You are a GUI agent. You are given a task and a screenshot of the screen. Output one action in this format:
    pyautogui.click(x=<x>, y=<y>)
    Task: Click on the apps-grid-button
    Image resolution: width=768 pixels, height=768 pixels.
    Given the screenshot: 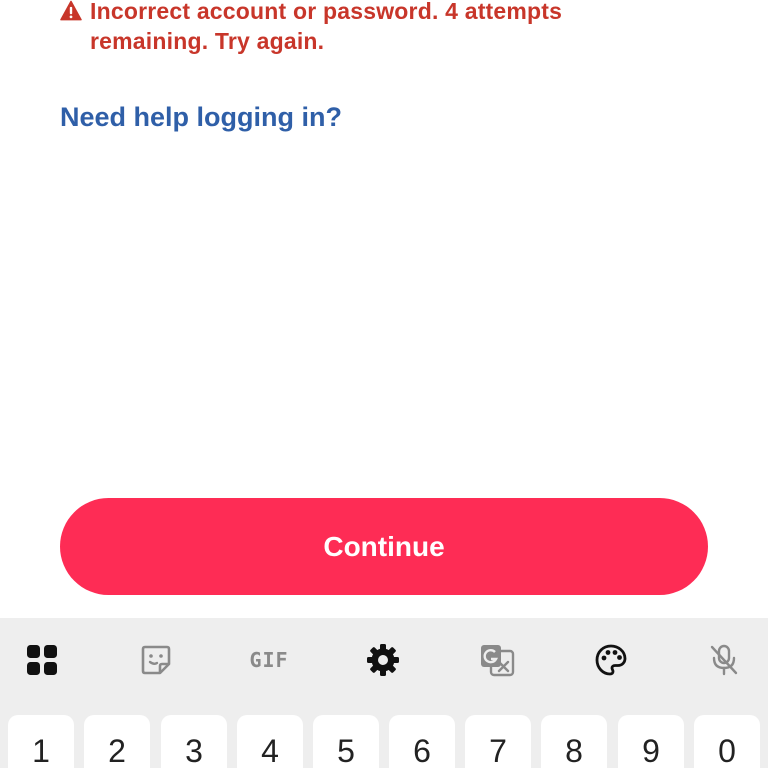 What is the action you would take?
    pyautogui.click(x=42, y=660)
    